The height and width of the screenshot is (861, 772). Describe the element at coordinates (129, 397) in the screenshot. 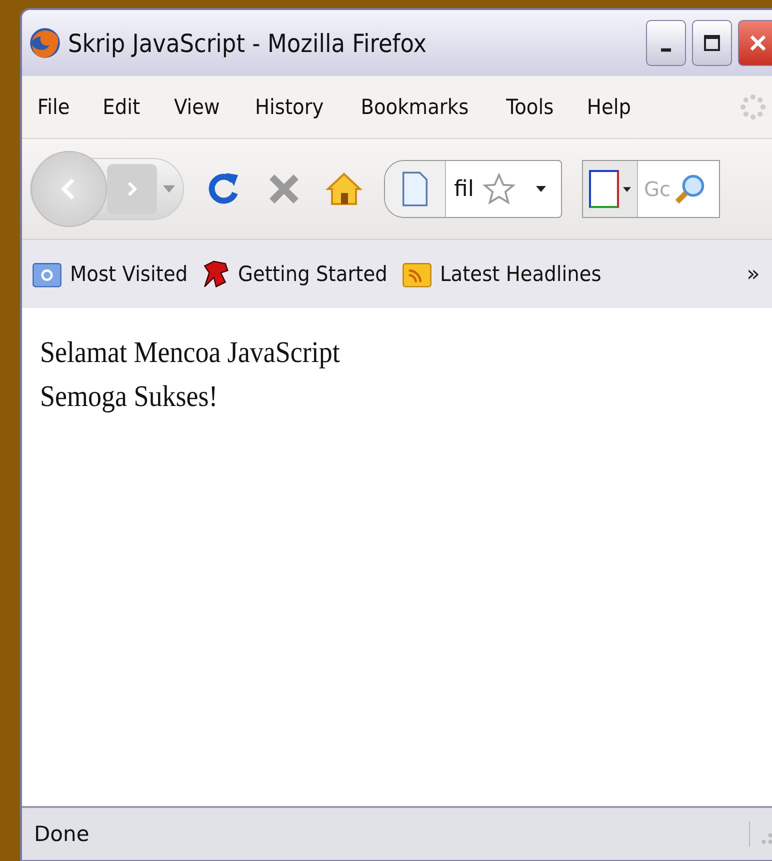

I see `page-text: Semoga Sukses!` at that location.